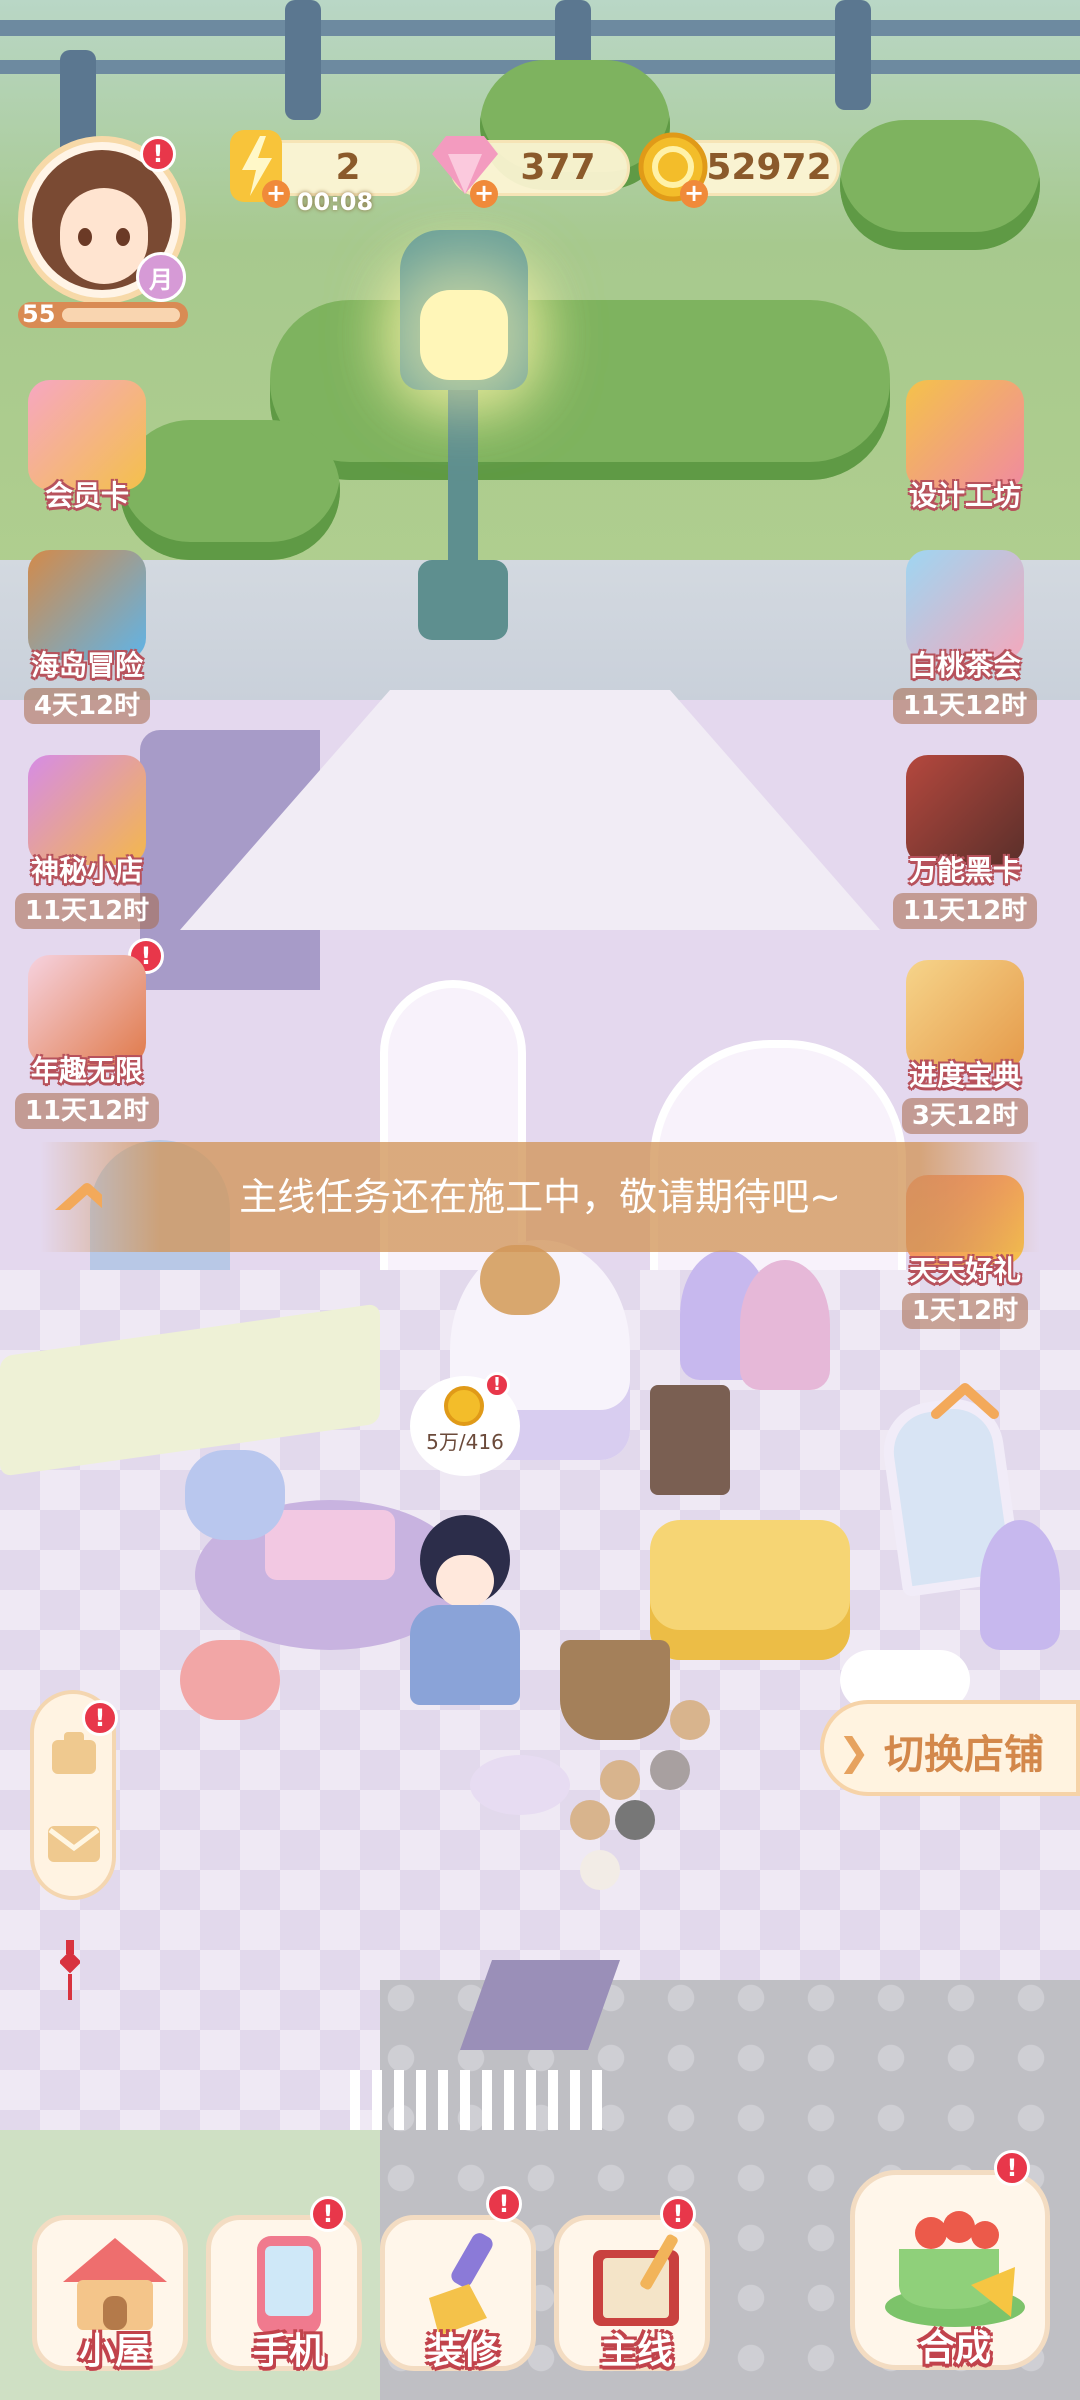  What do you see at coordinates (964, 665) in the screenshot?
I see `peach-tea-party-label: 白桃茶会` at bounding box center [964, 665].